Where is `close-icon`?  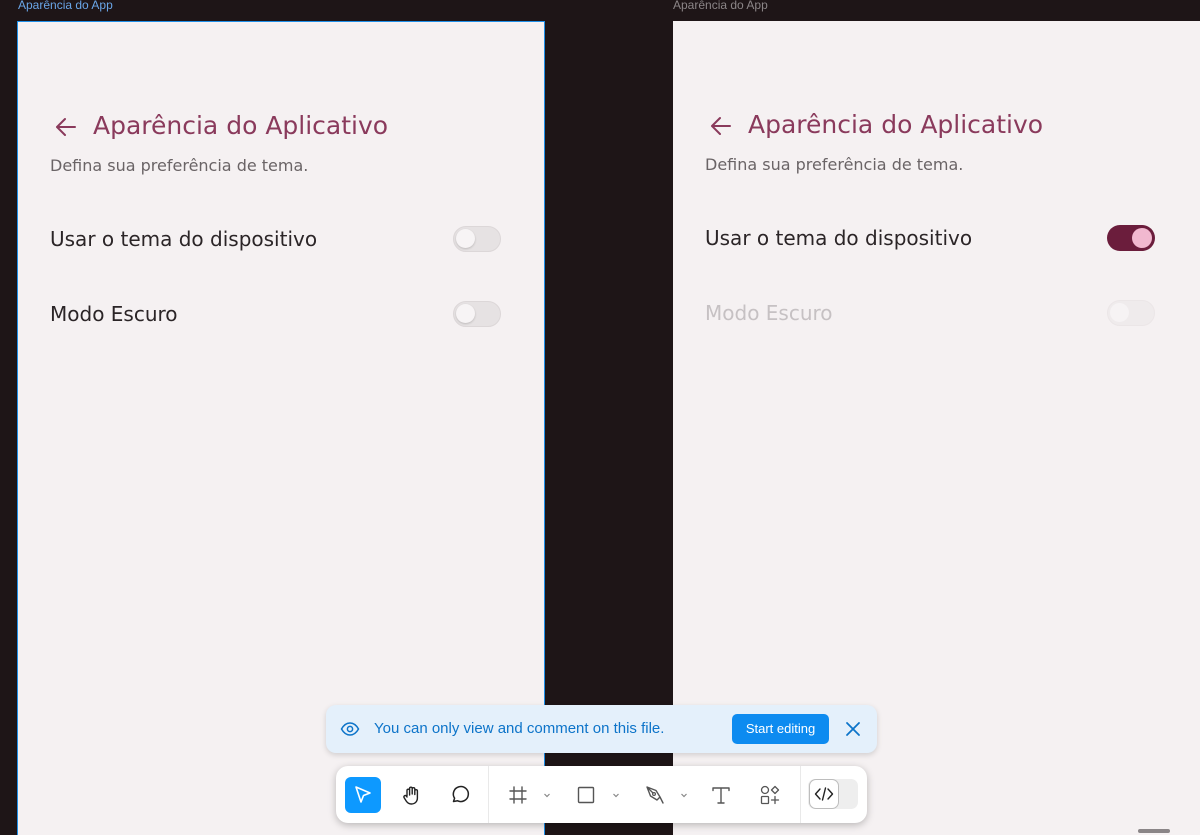
close-icon is located at coordinates (853, 729).